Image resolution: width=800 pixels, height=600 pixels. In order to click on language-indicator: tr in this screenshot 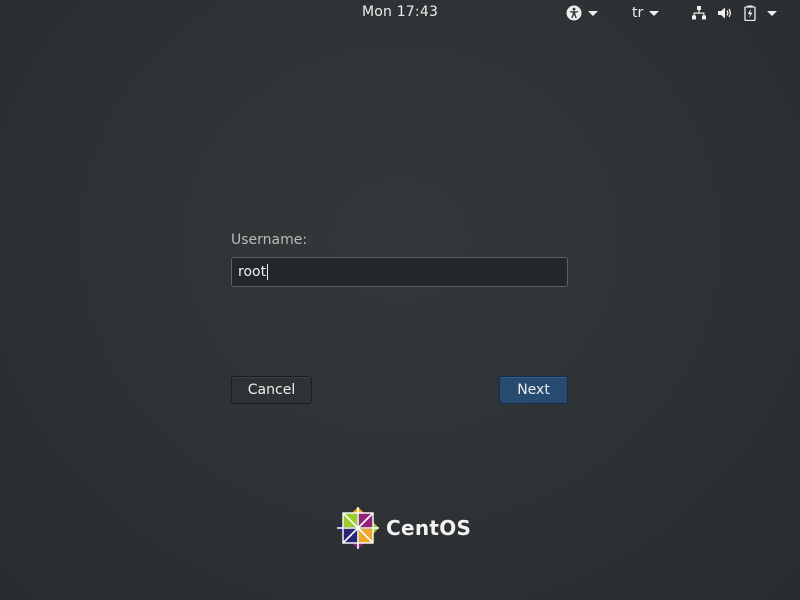, I will do `click(638, 13)`.